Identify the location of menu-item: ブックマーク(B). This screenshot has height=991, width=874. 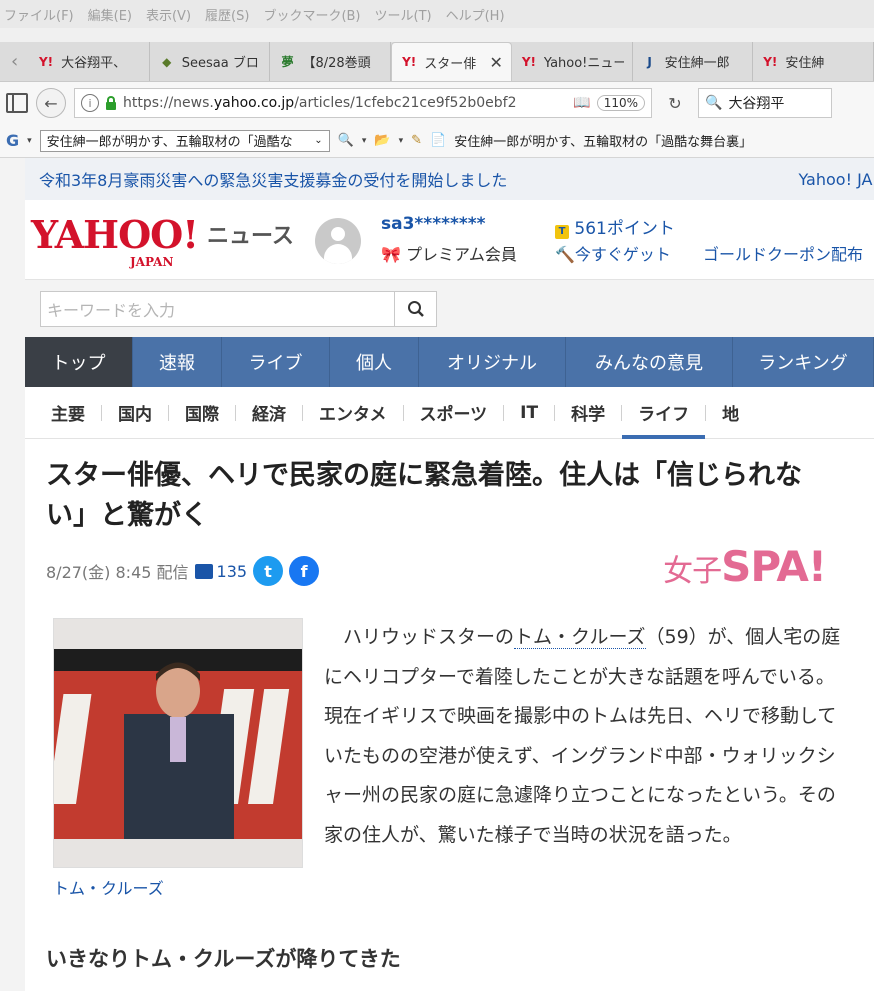
(311, 14).